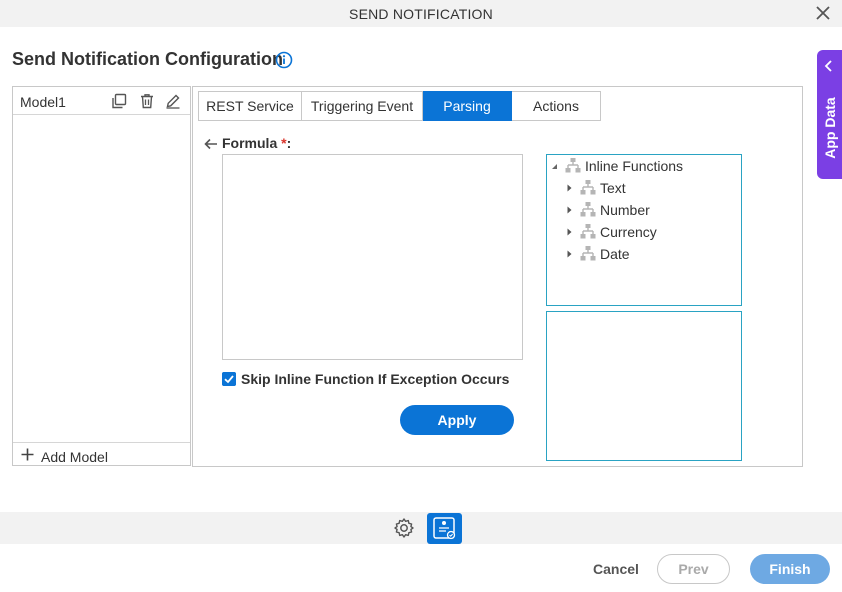 The height and width of the screenshot is (592, 842). I want to click on close-icon, so click(823, 13).